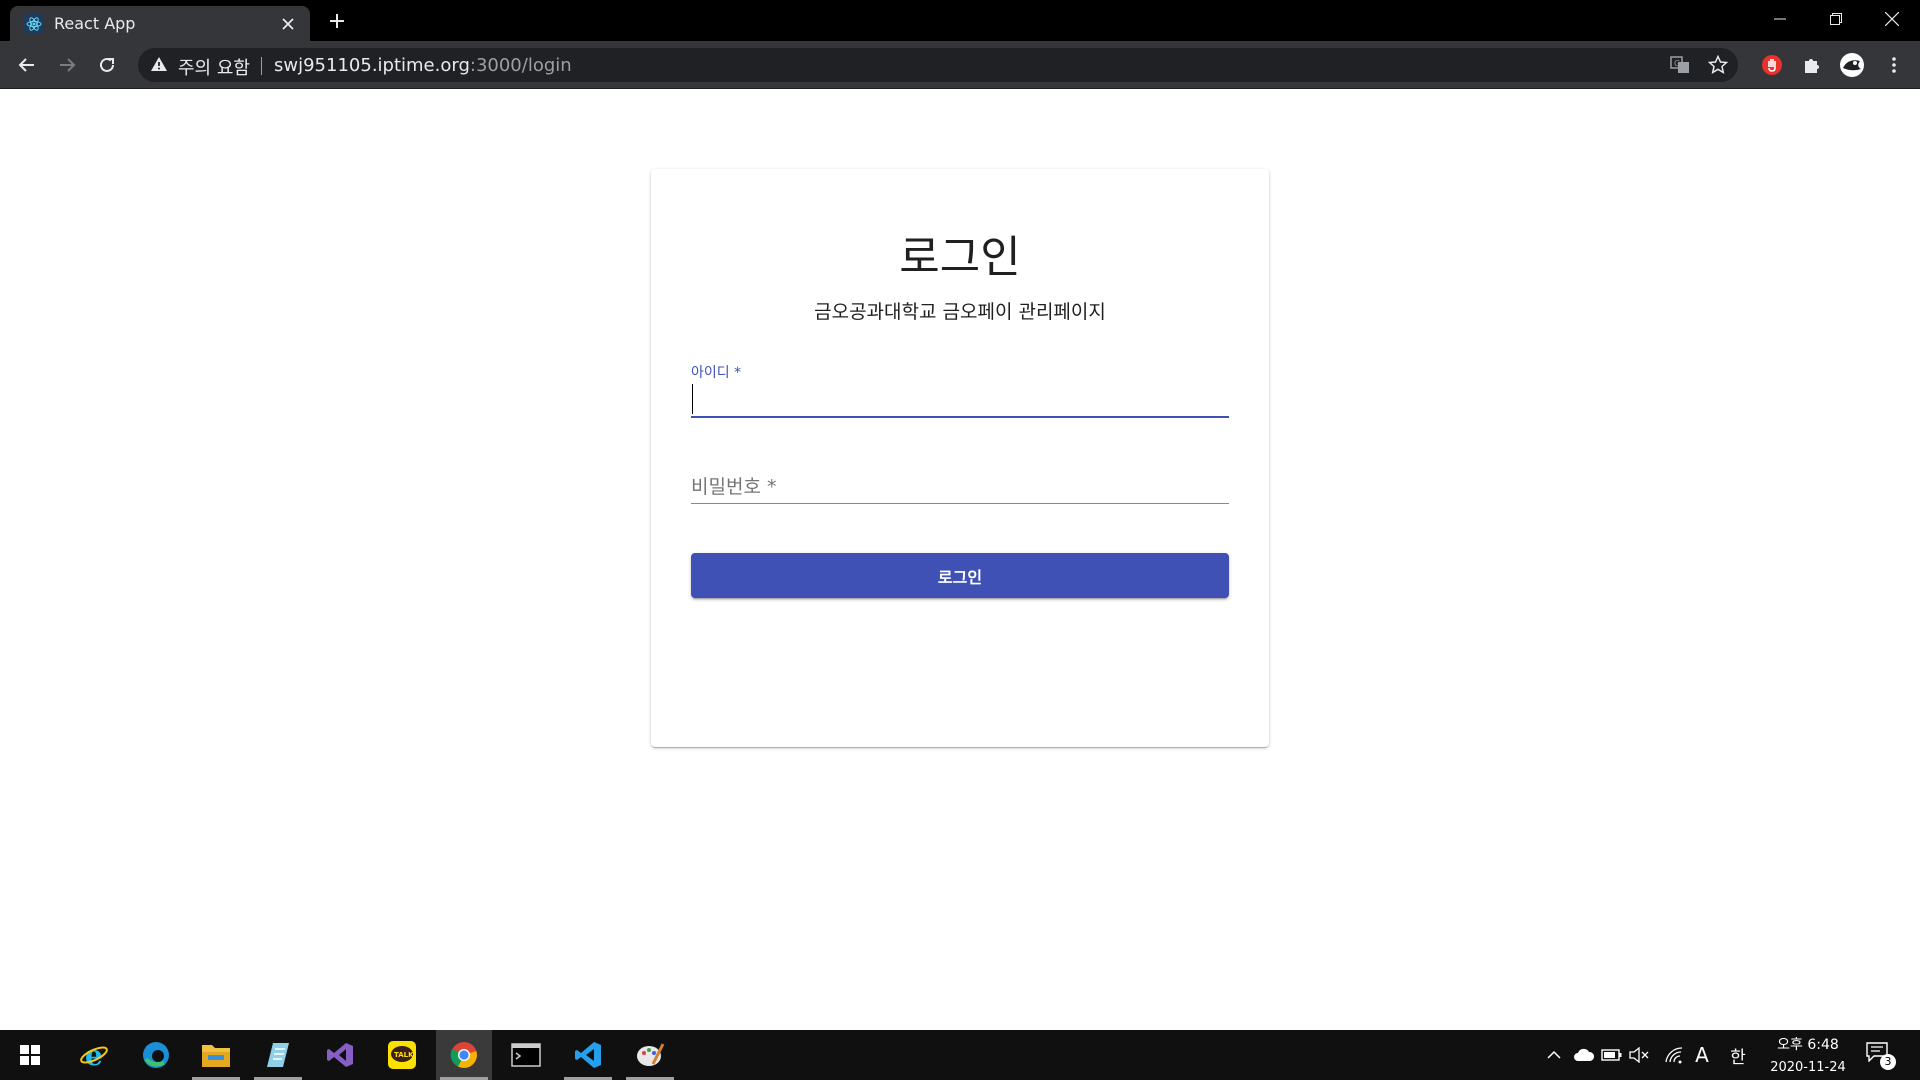 This screenshot has width=1920, height=1080. What do you see at coordinates (30, 1055) in the screenshot?
I see `start-button` at bounding box center [30, 1055].